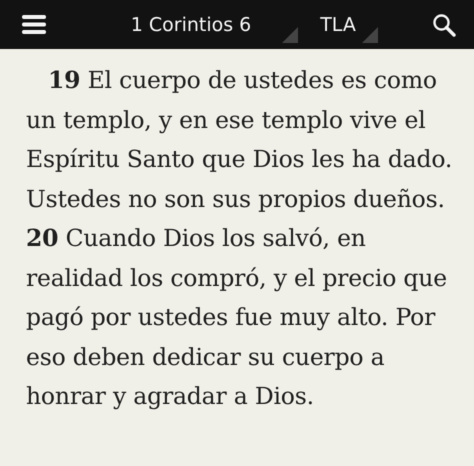  I want to click on chapter-selector: 1 Corintios 6, so click(191, 24).